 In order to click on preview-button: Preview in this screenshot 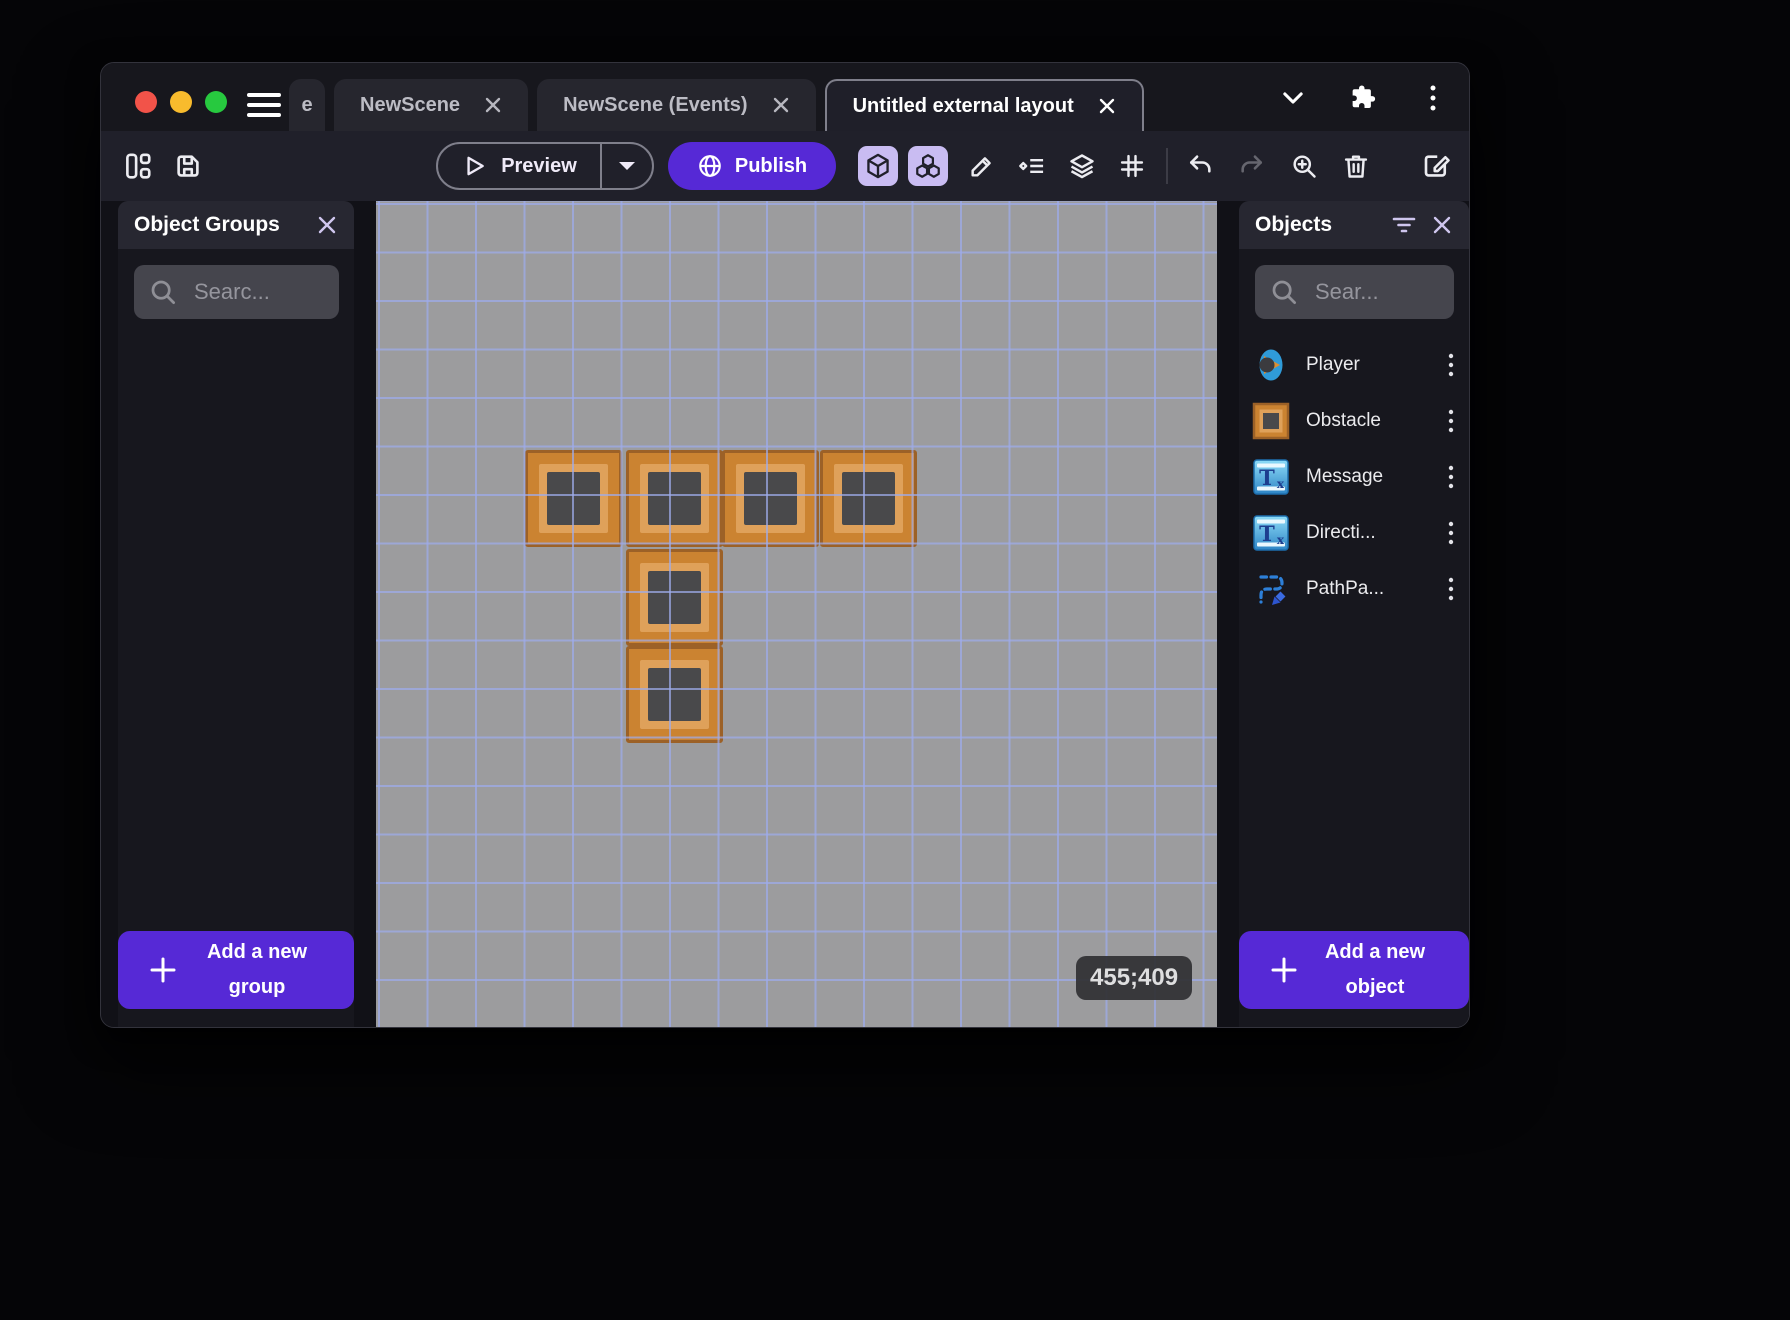, I will do `click(519, 166)`.